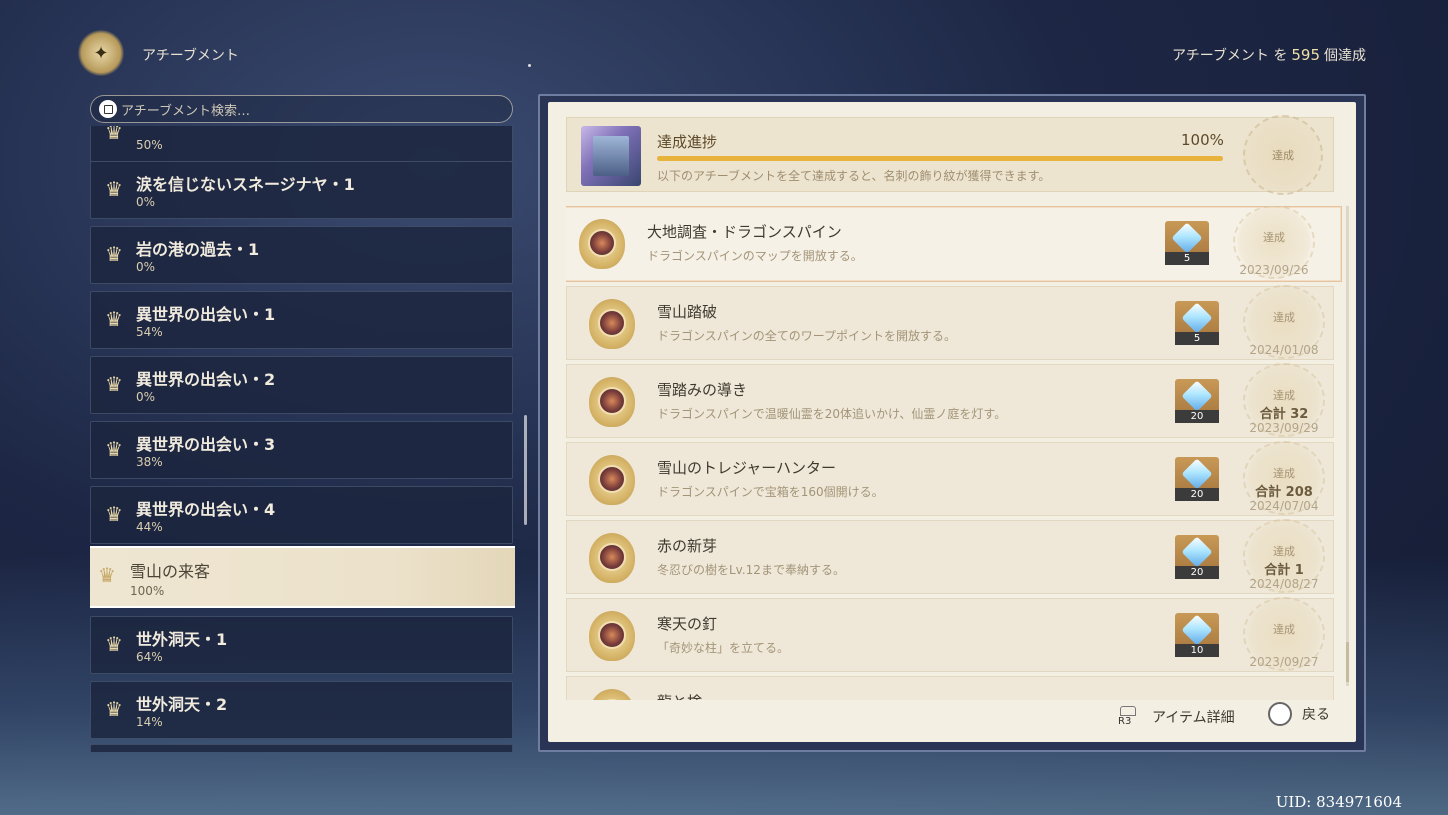  I want to click on category-name: 岩の港の過去・1, so click(198, 249).